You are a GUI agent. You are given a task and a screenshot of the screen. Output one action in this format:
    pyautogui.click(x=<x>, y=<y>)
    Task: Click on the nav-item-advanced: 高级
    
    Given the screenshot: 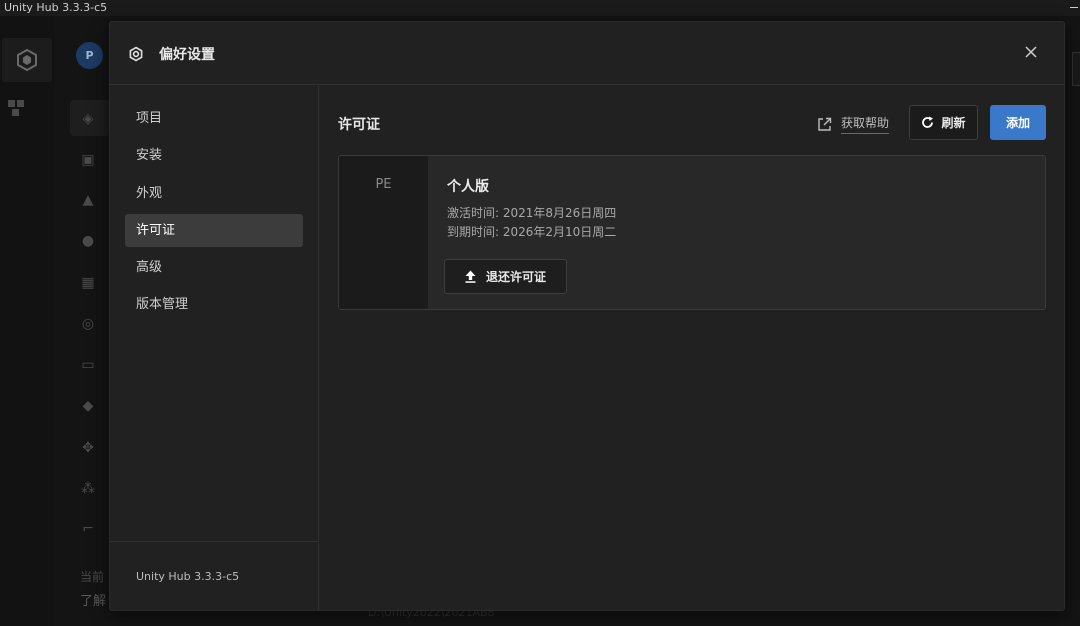 What is the action you would take?
    pyautogui.click(x=214, y=267)
    